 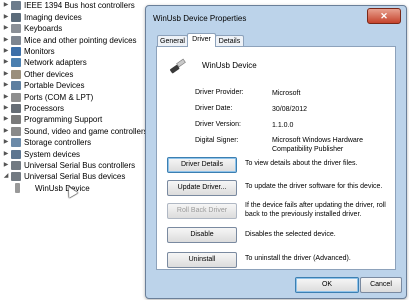 I want to click on tree-node-label: Universal Serial Bus controllers, so click(x=80, y=165).